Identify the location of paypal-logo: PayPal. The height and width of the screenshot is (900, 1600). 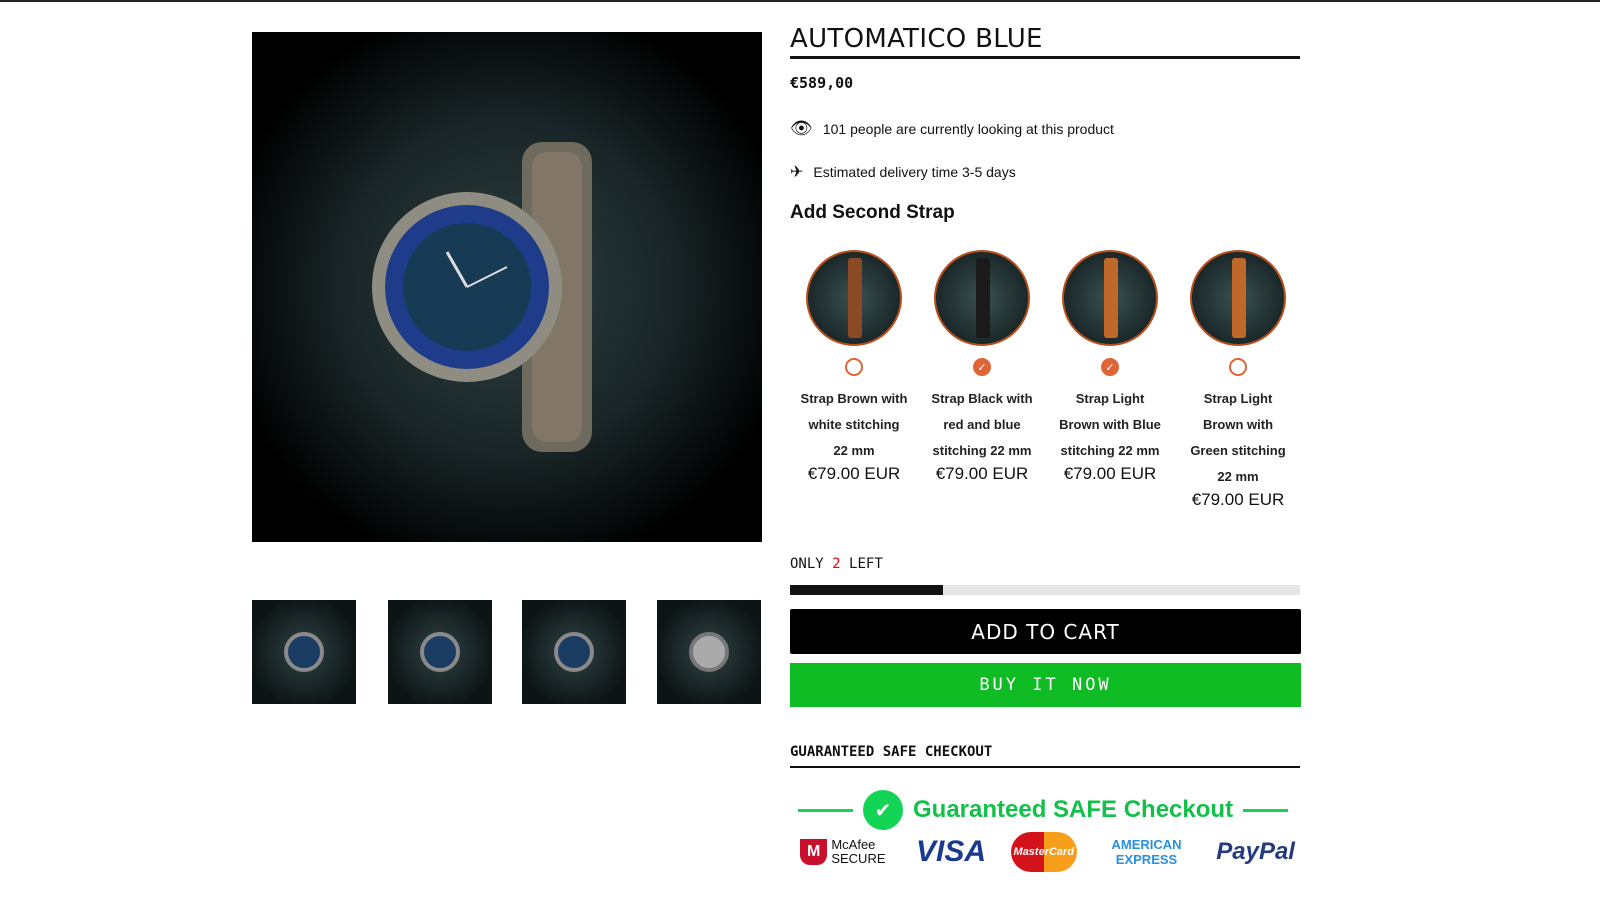
(1255, 851).